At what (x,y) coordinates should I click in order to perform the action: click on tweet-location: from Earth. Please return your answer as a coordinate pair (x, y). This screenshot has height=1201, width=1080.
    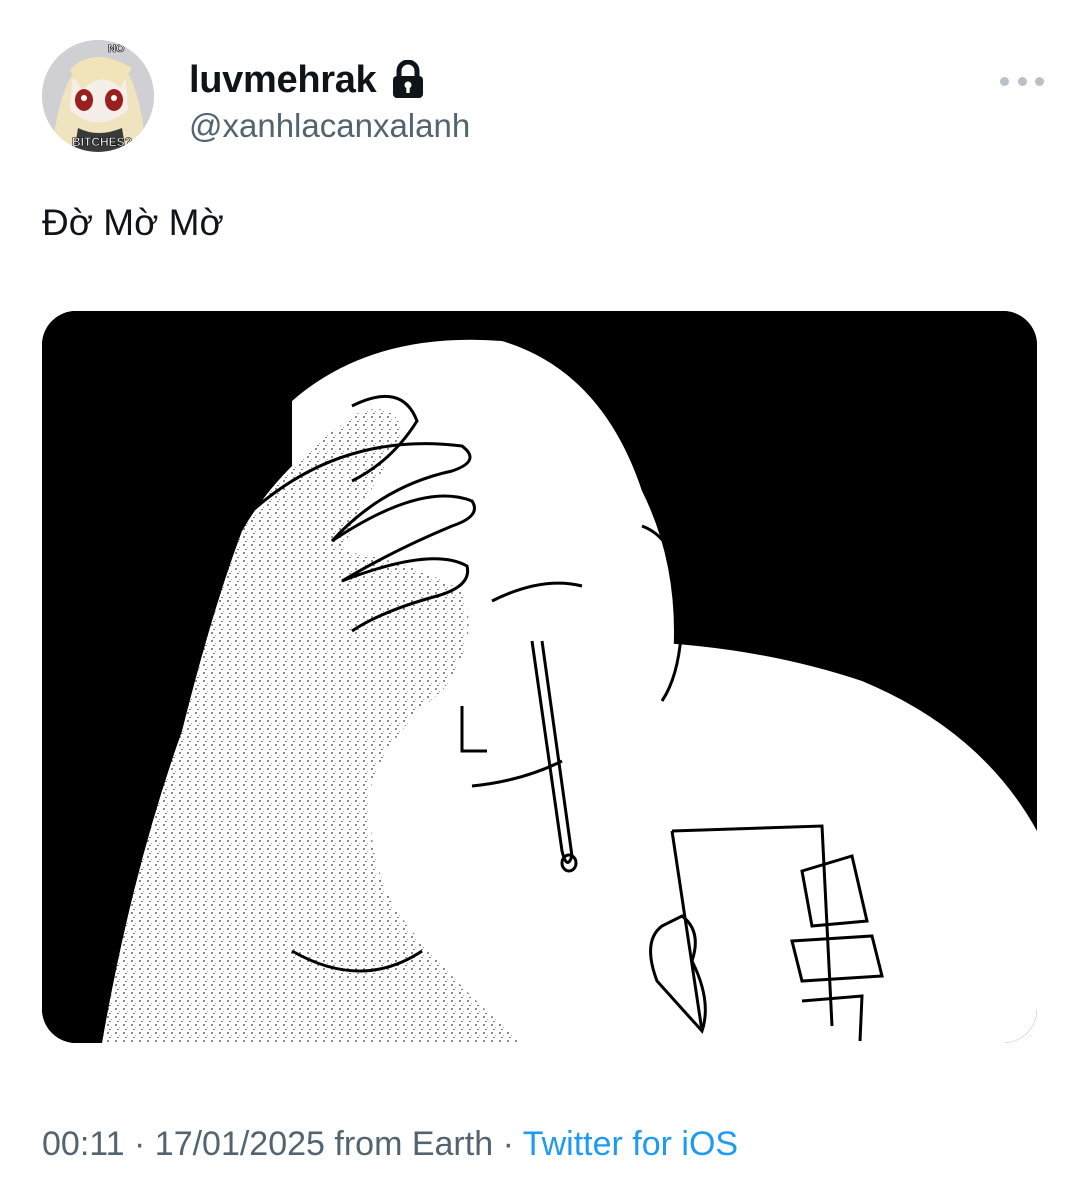
    Looking at the image, I should click on (409, 1144).